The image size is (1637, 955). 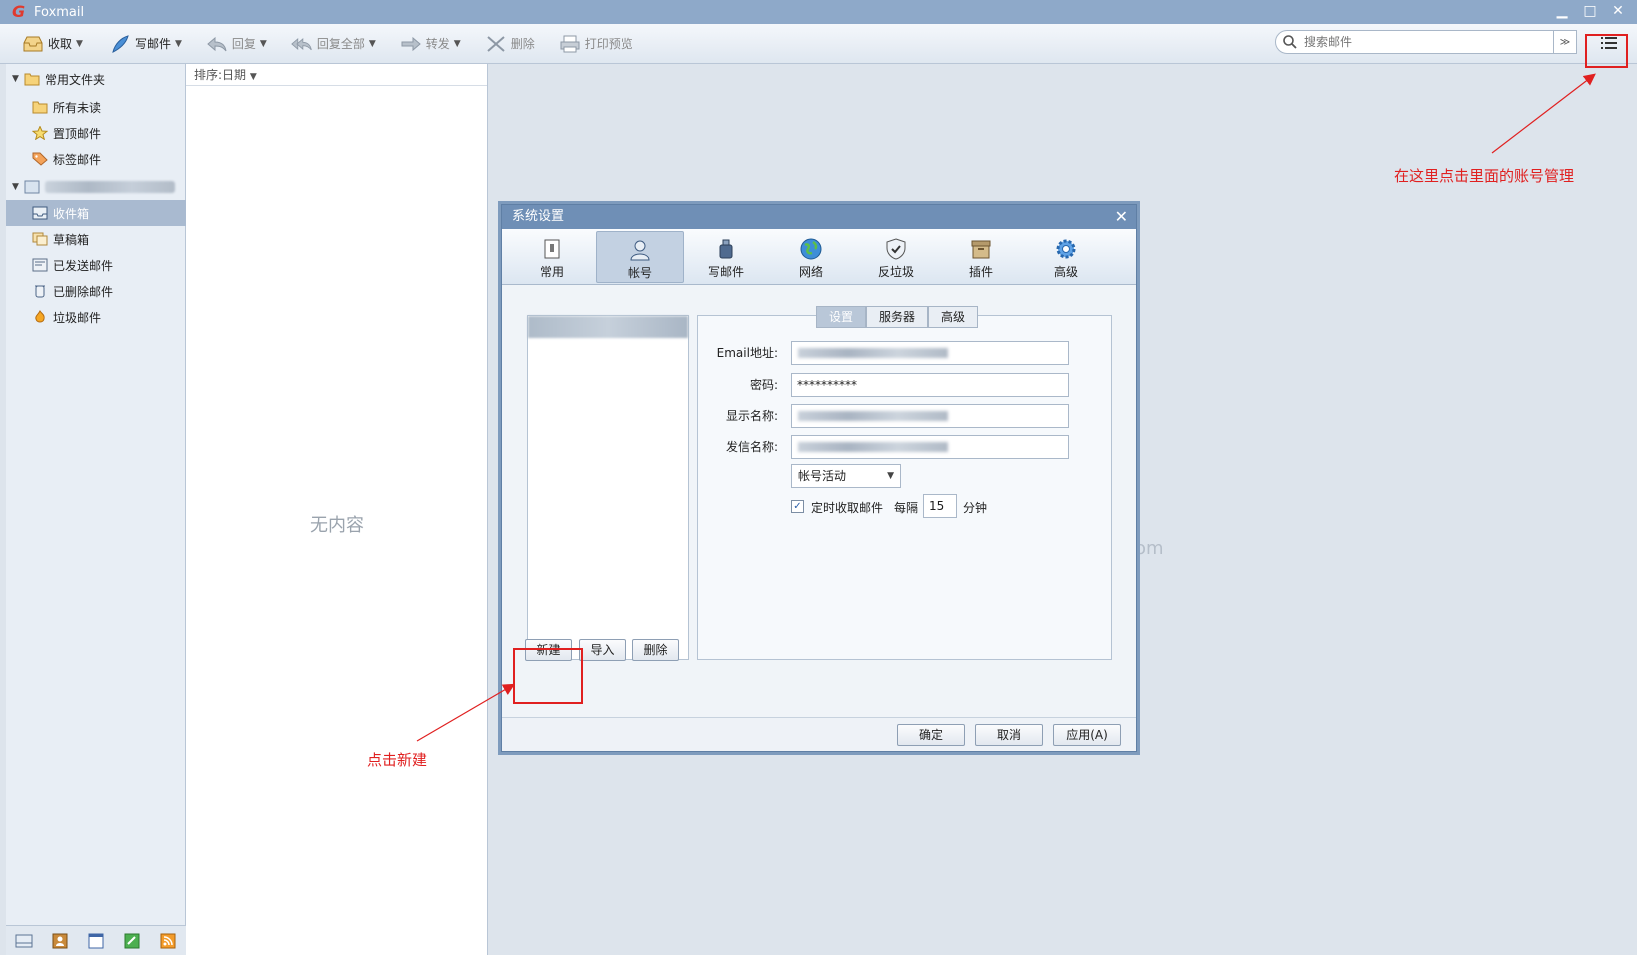 I want to click on subtab-settings: 设置, so click(x=841, y=317).